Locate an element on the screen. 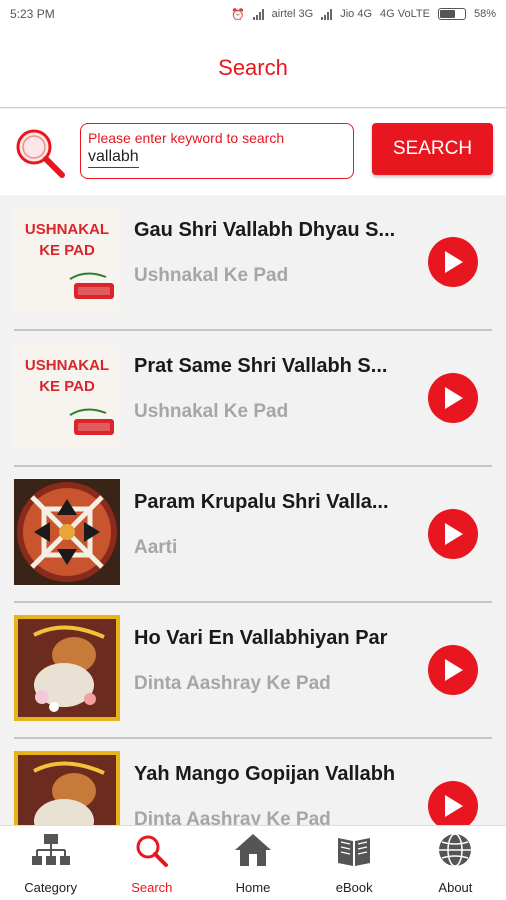 The width and height of the screenshot is (506, 900). status-right: ⏰ airtel 3G Jio 4G 4G VoLTE 58% is located at coordinates (363, 14).